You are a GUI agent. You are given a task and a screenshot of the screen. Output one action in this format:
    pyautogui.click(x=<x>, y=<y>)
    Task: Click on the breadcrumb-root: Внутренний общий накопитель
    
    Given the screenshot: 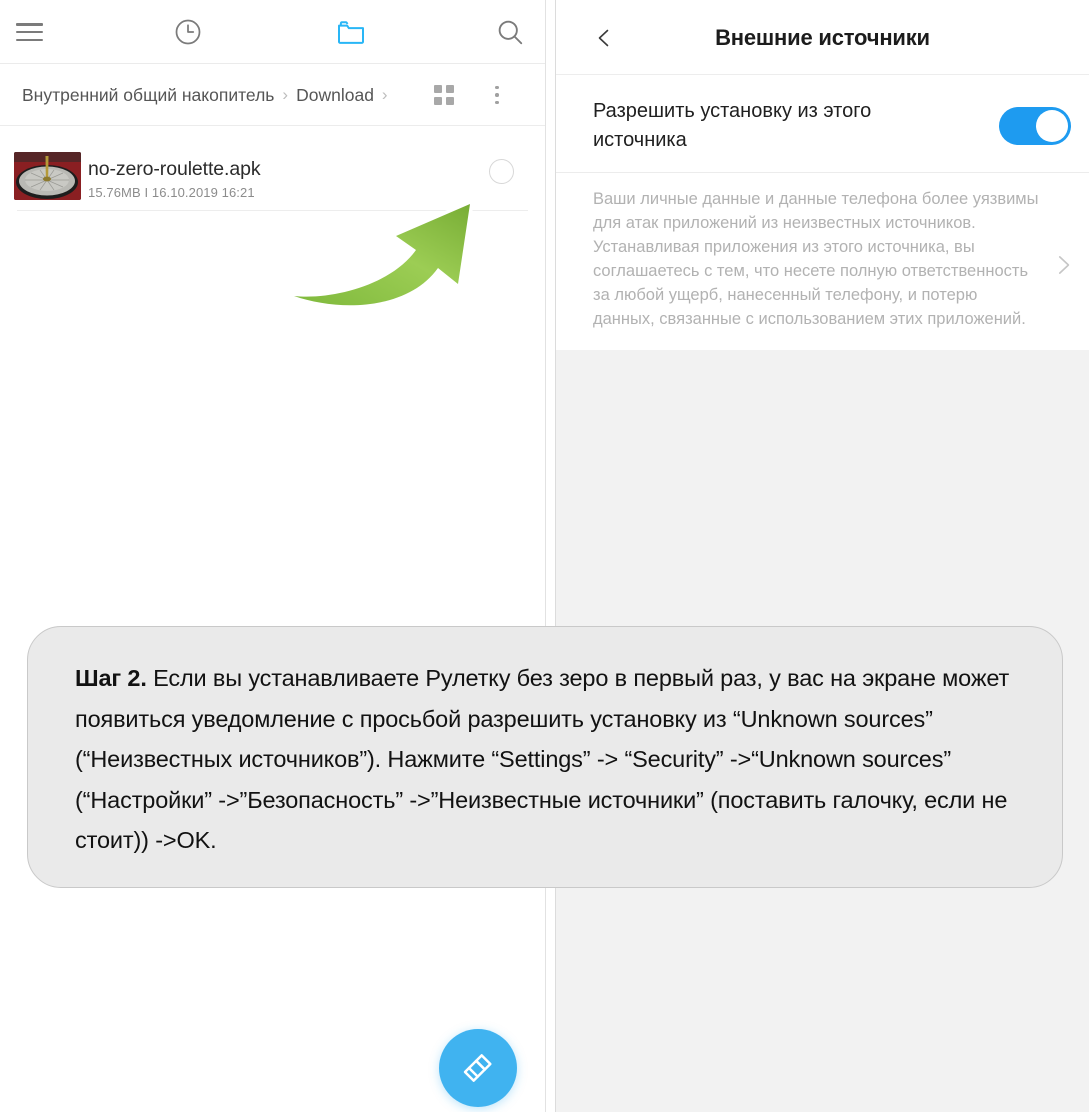 What is the action you would take?
    pyautogui.click(x=148, y=95)
    